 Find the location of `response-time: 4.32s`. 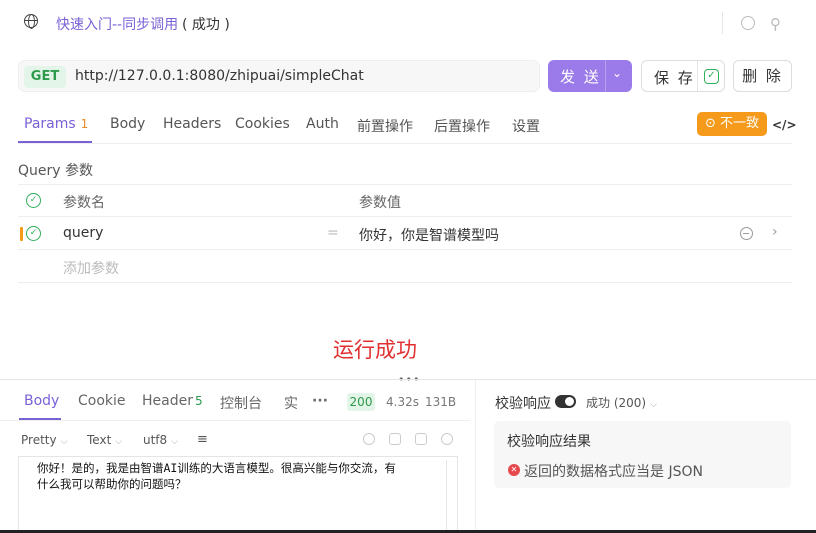

response-time: 4.32s is located at coordinates (402, 402).